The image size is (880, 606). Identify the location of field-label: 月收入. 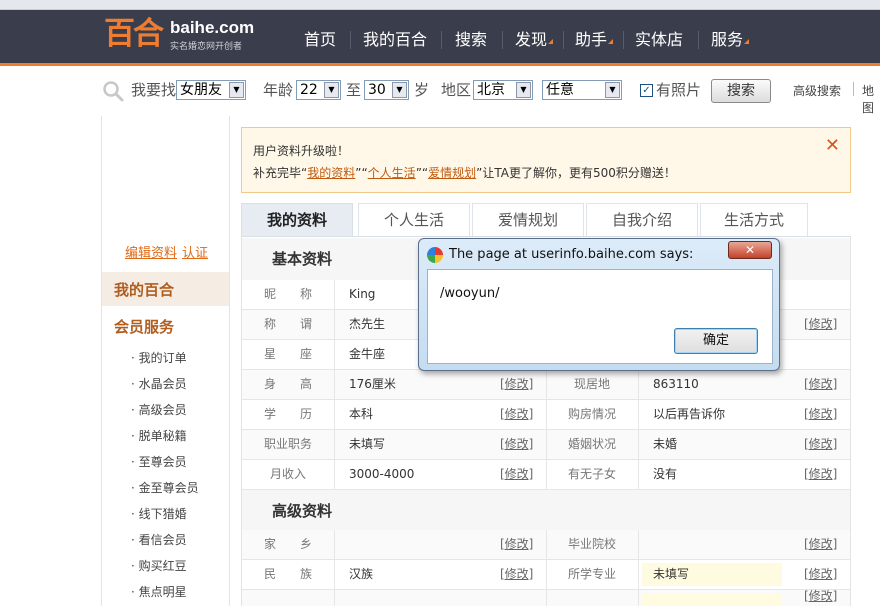
(287, 474).